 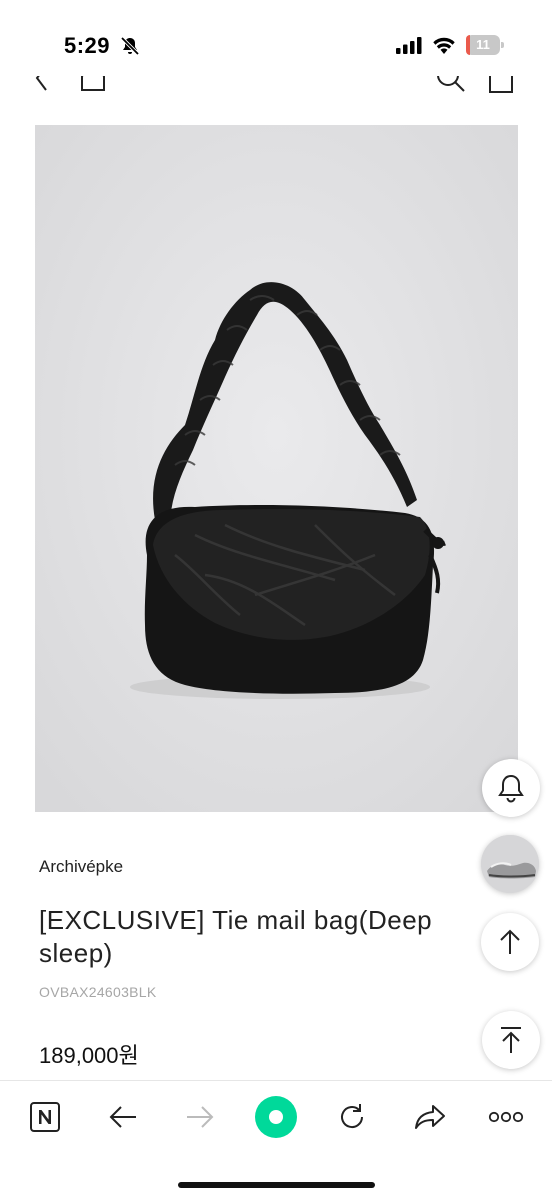 I want to click on more-icon, so click(x=506, y=1117).